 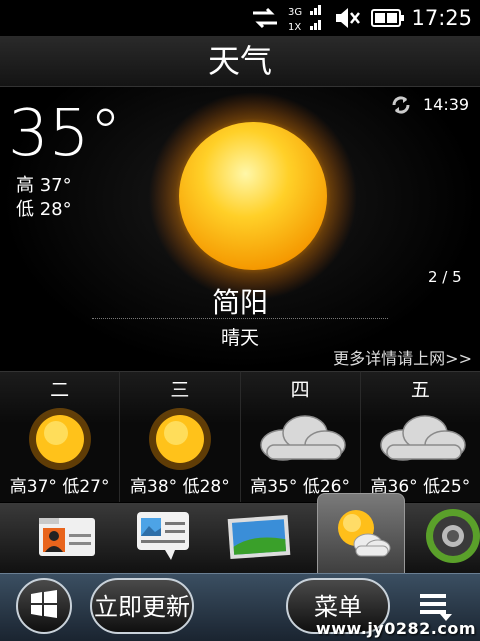 I want to click on tab-weather, so click(x=361, y=533).